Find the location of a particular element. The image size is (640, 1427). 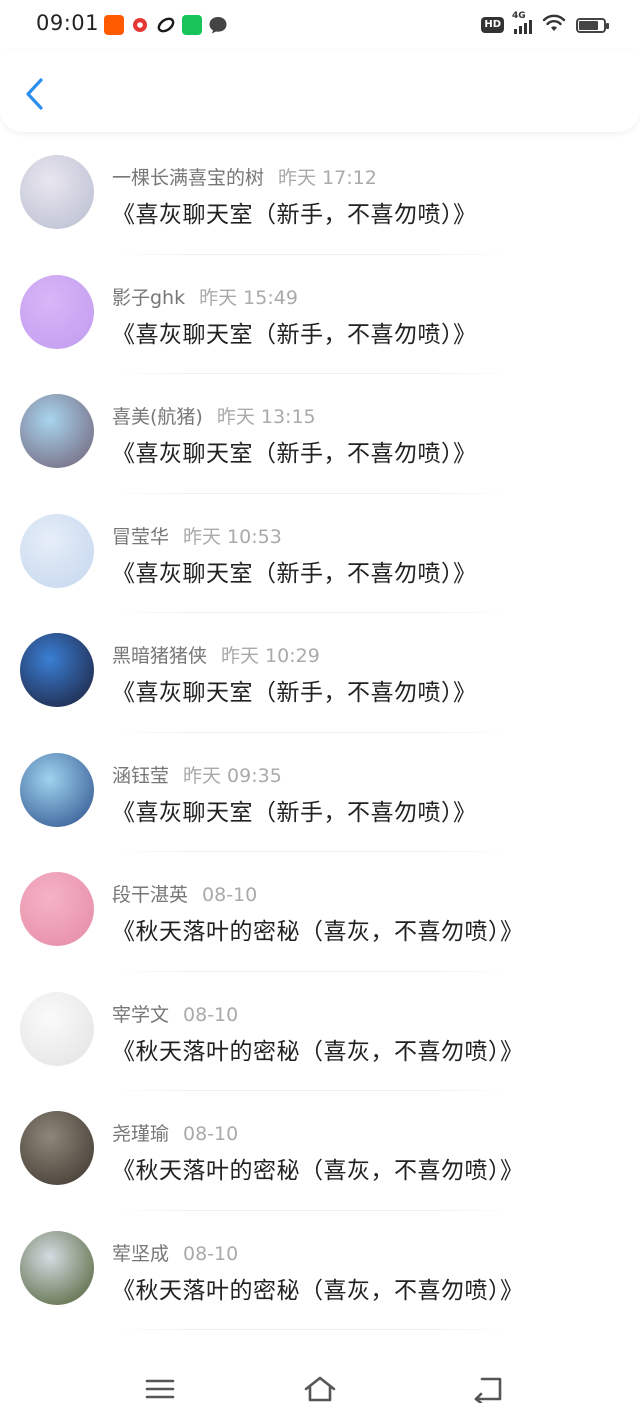

message-item: 段干湛英 08-10 《秋天落叶的密秘（喜灰，不喜勿喷）》 is located at coordinates (320, 912).